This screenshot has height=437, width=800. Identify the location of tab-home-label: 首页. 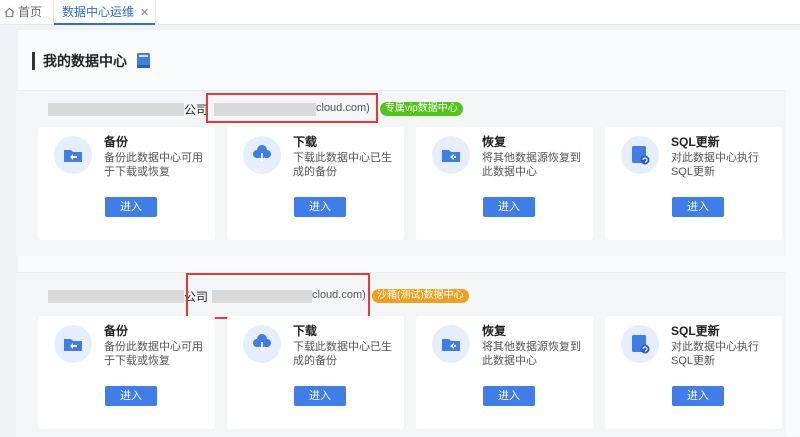
(30, 12).